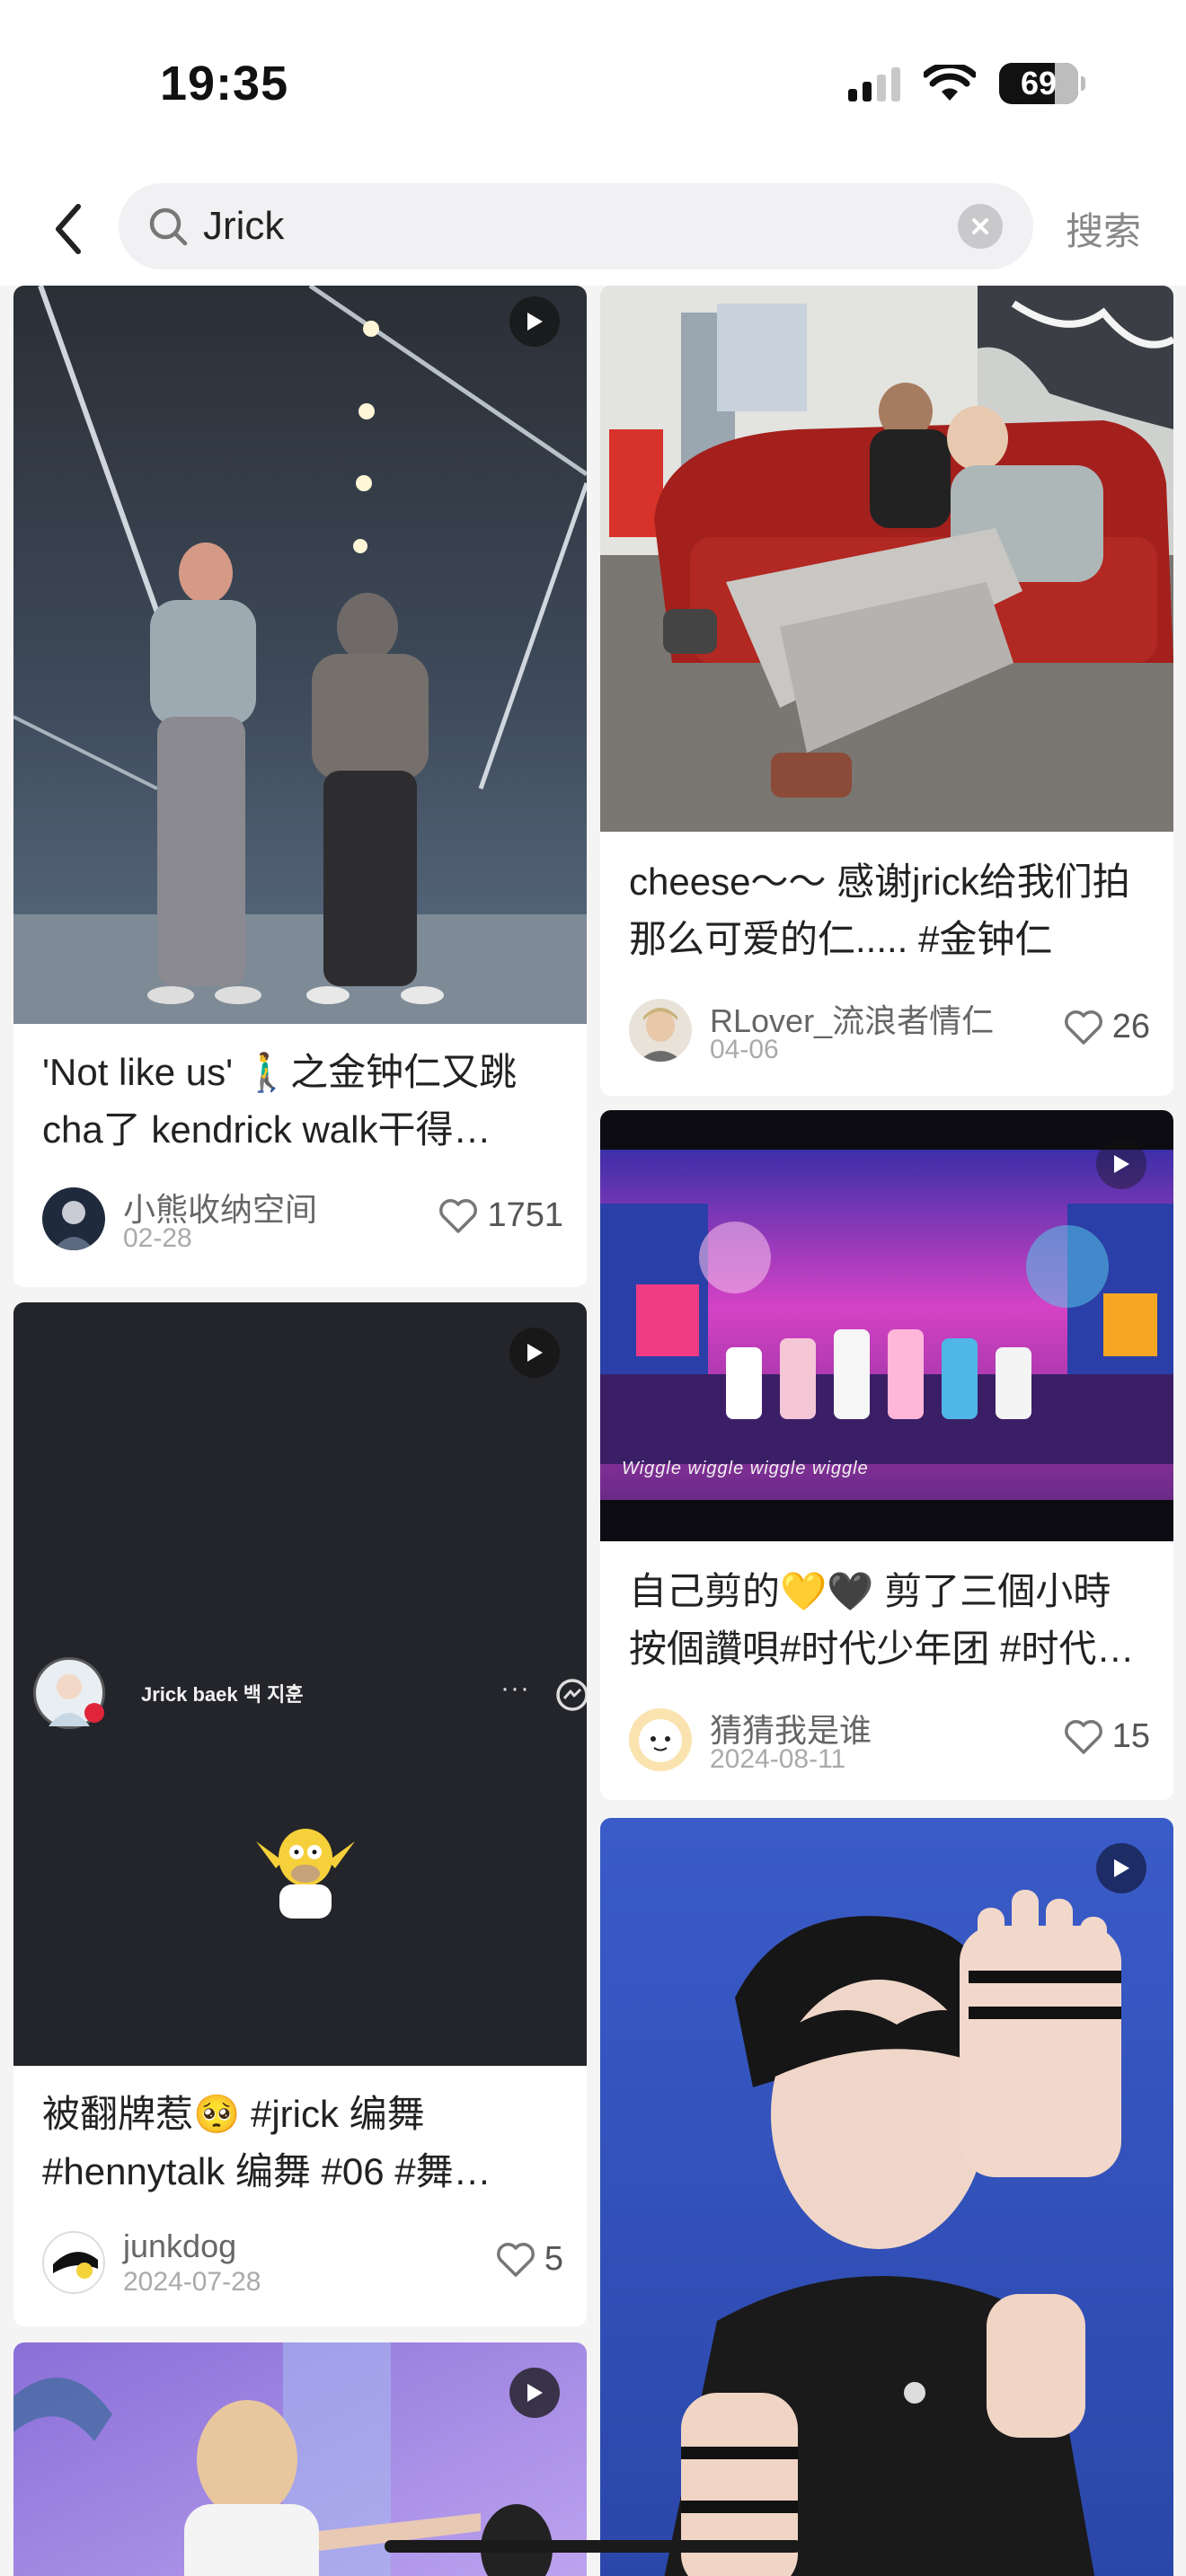 The width and height of the screenshot is (1186, 2576). Describe the element at coordinates (305, 1874) in the screenshot. I see `homer-sticker` at that location.